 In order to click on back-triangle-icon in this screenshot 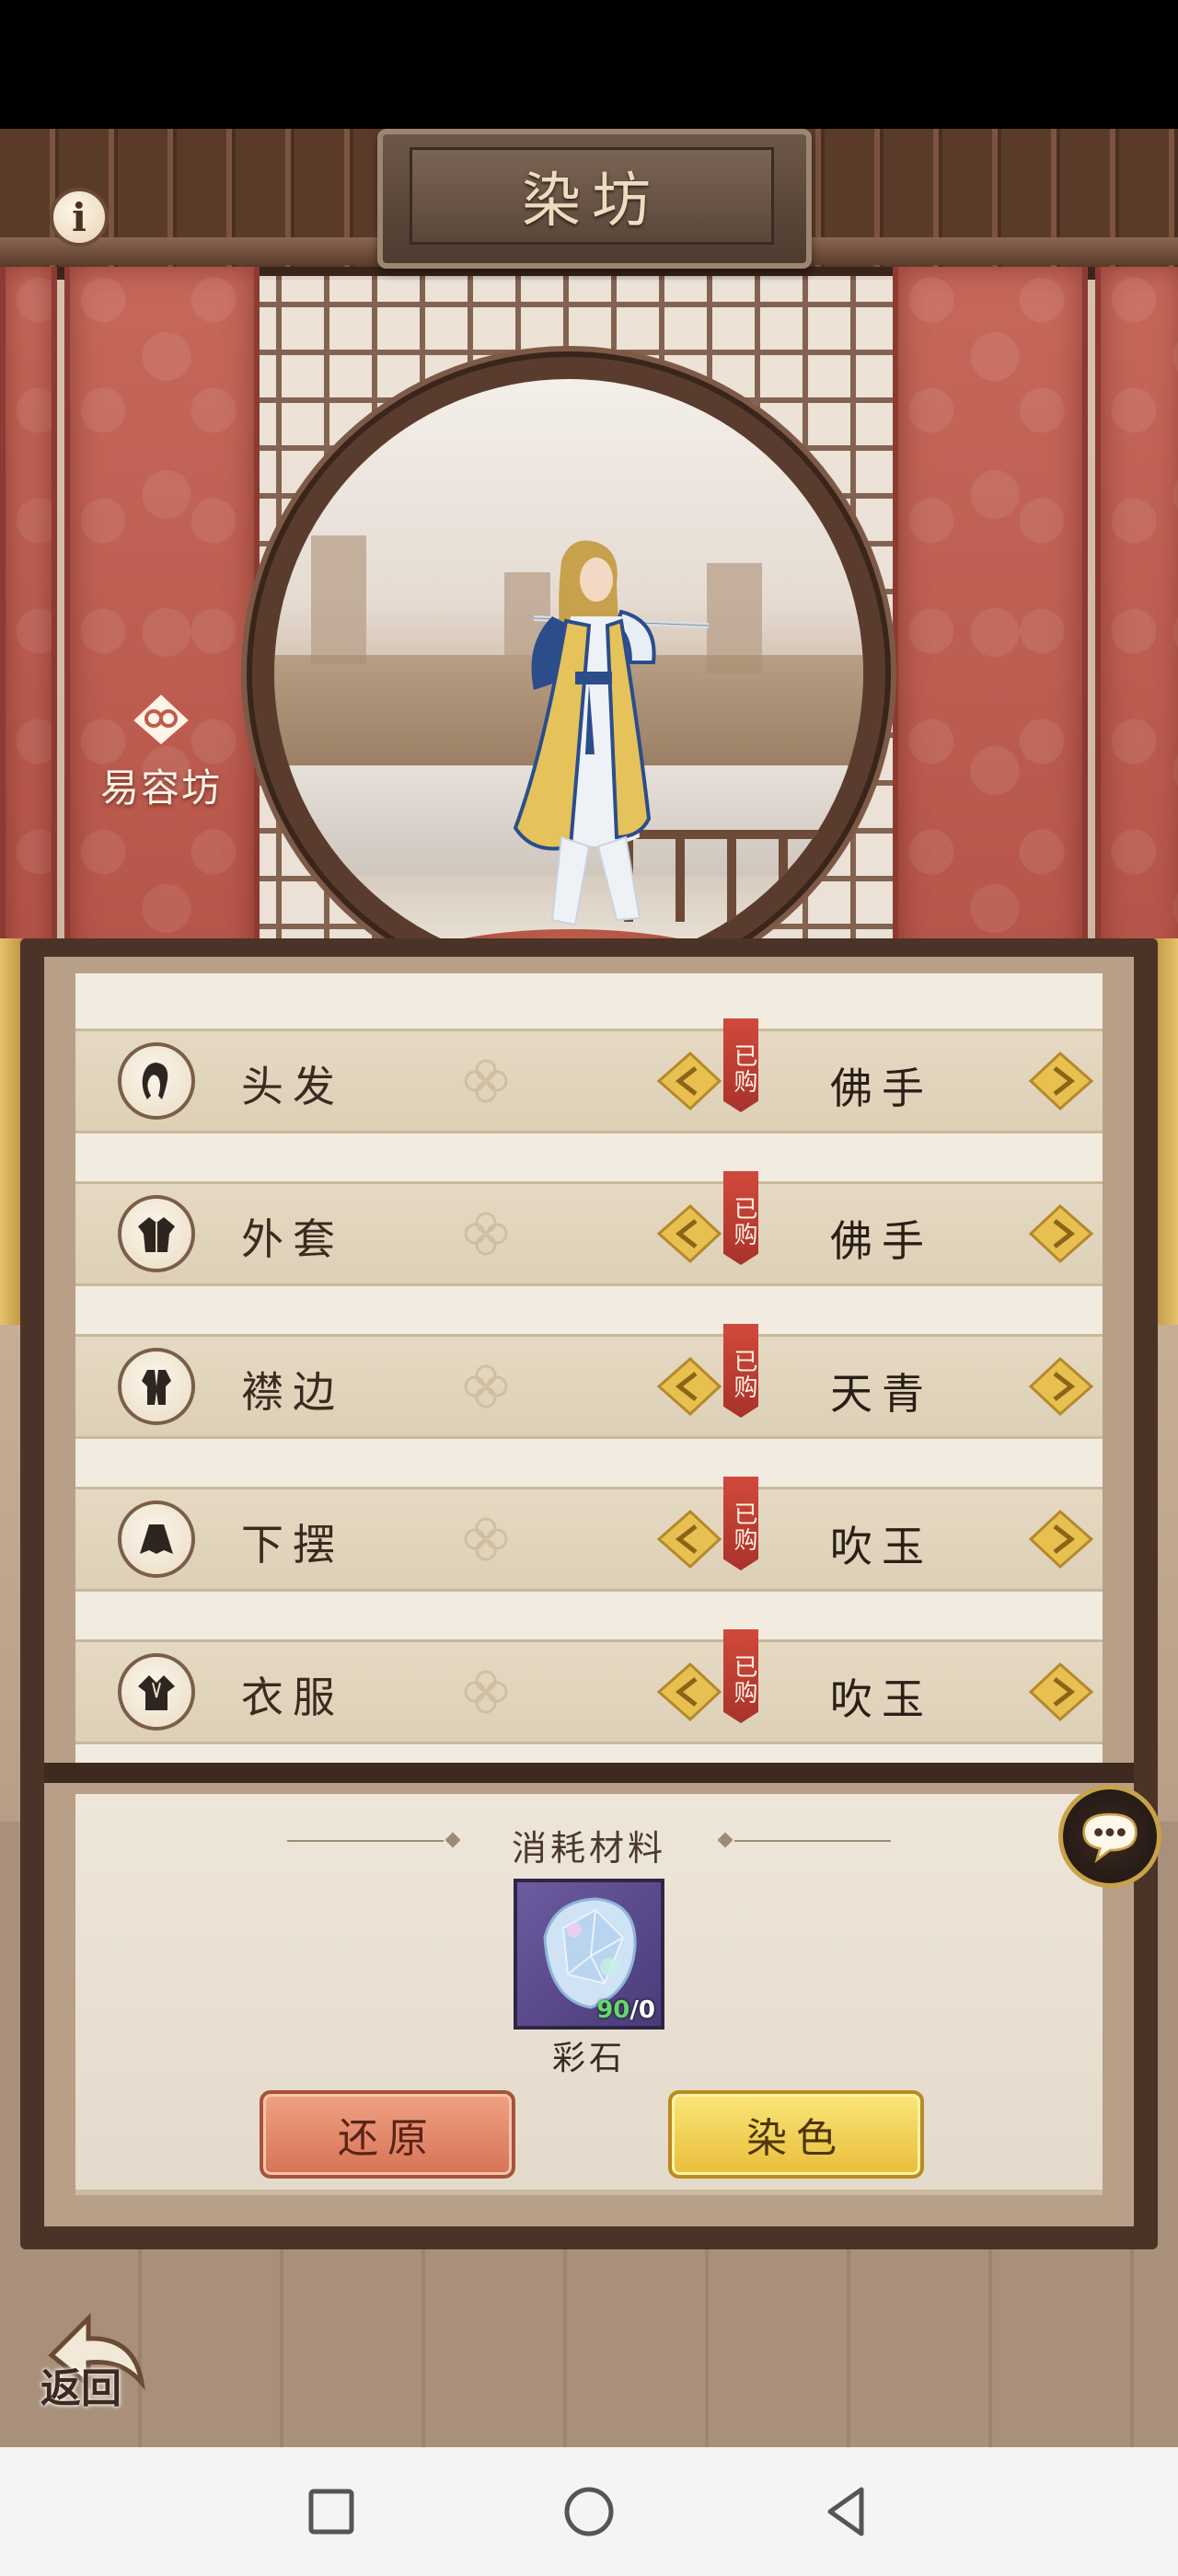, I will do `click(847, 2511)`.